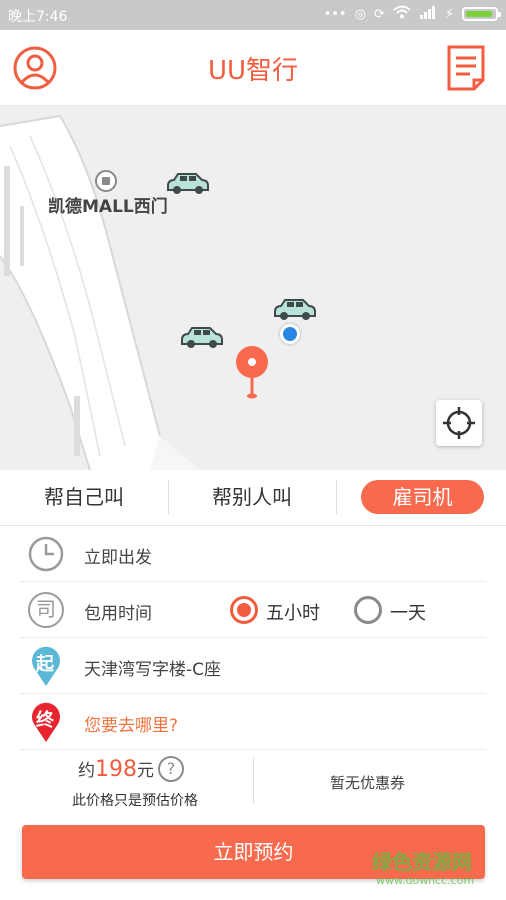 This screenshot has height=900, width=506. Describe the element at coordinates (86, 771) in the screenshot. I see `price-prefix: 约` at that location.